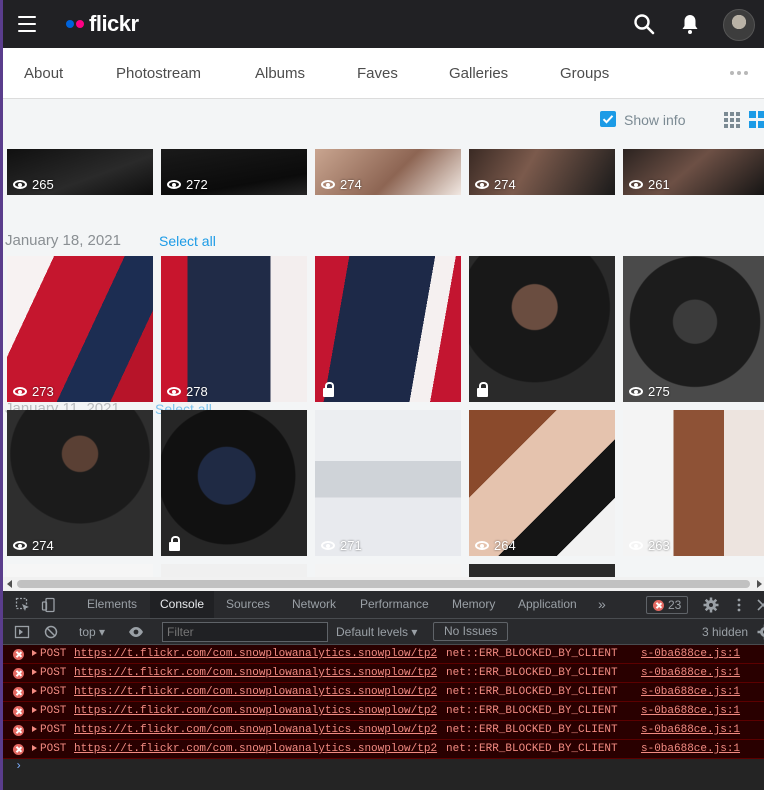 The height and width of the screenshot is (790, 764). Describe the element at coordinates (182, 604) in the screenshot. I see `tab-console: Console` at that location.